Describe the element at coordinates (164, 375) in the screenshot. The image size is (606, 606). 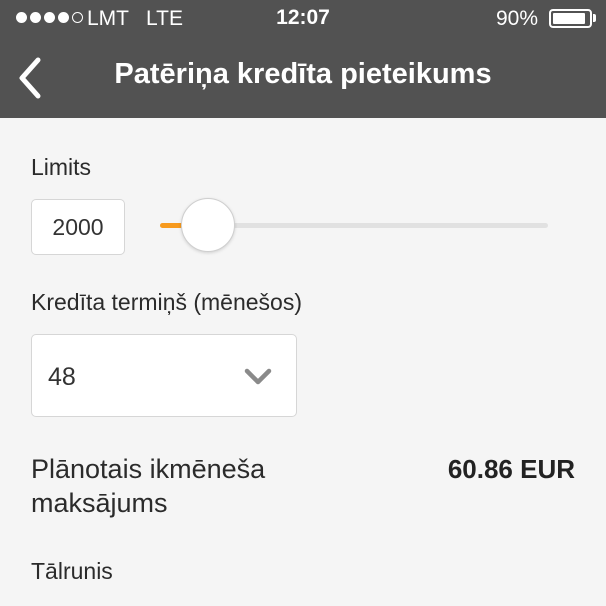
I see `term-select: 48` at that location.